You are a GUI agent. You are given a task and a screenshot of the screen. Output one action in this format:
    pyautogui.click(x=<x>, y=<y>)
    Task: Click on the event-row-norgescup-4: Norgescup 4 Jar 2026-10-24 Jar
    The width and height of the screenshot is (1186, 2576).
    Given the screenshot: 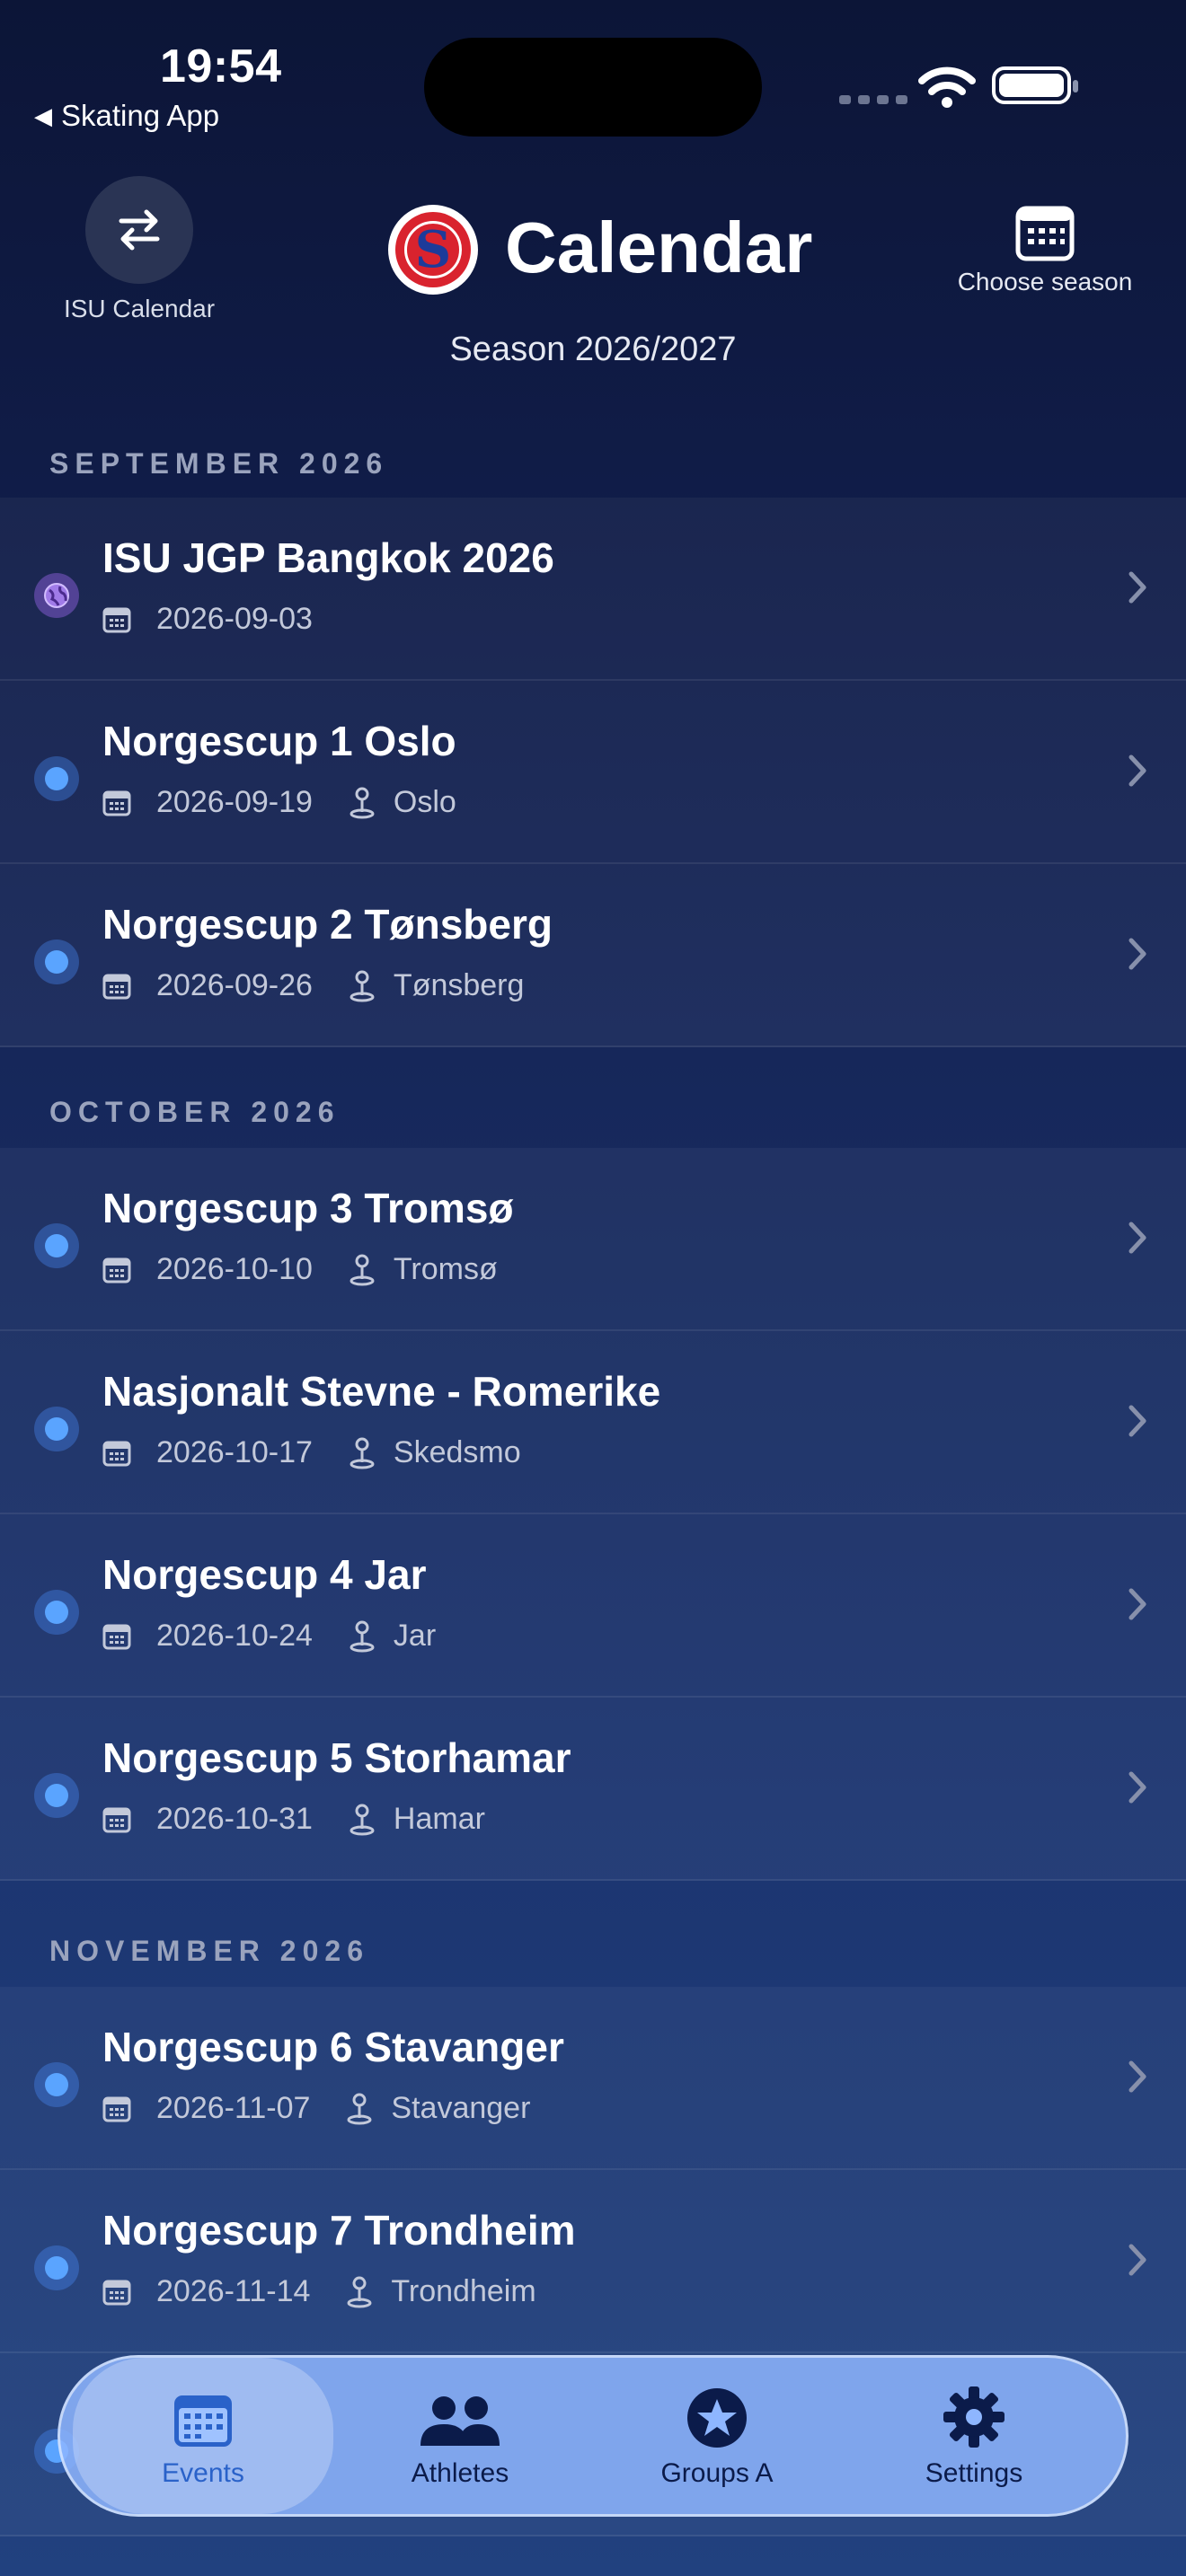 What is the action you would take?
    pyautogui.click(x=593, y=1606)
    